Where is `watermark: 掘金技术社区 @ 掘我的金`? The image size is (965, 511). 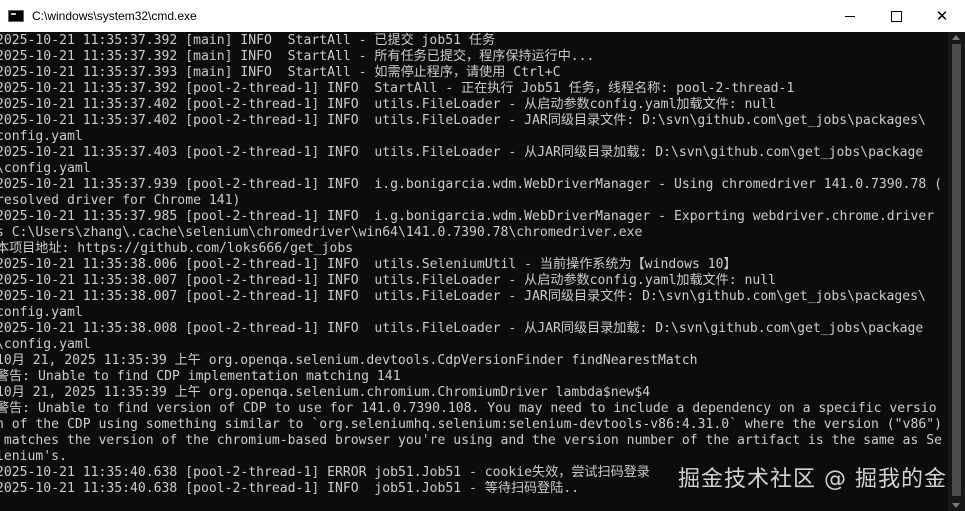 watermark: 掘金技术社区 @ 掘我的金 is located at coordinates (812, 479).